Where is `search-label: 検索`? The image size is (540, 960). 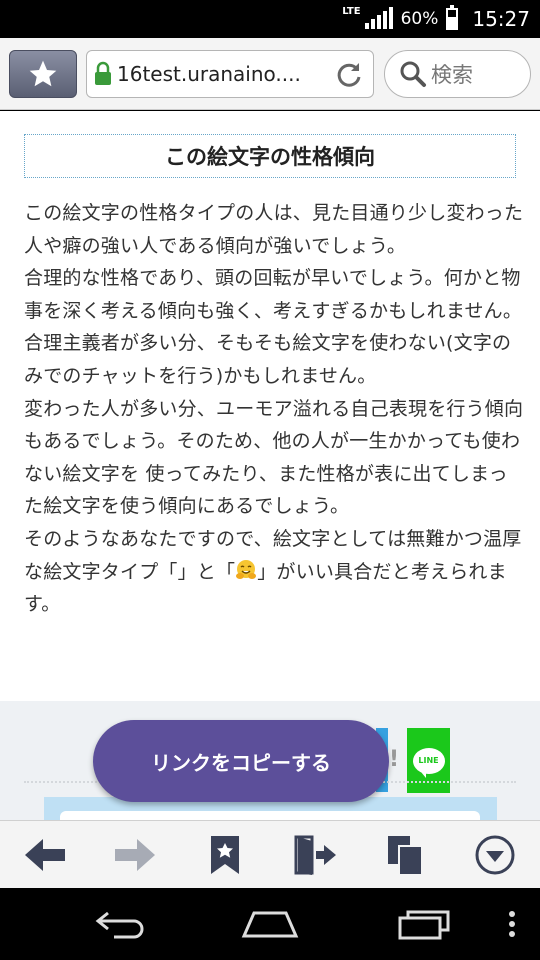
search-label: 検索 is located at coordinates (452, 75).